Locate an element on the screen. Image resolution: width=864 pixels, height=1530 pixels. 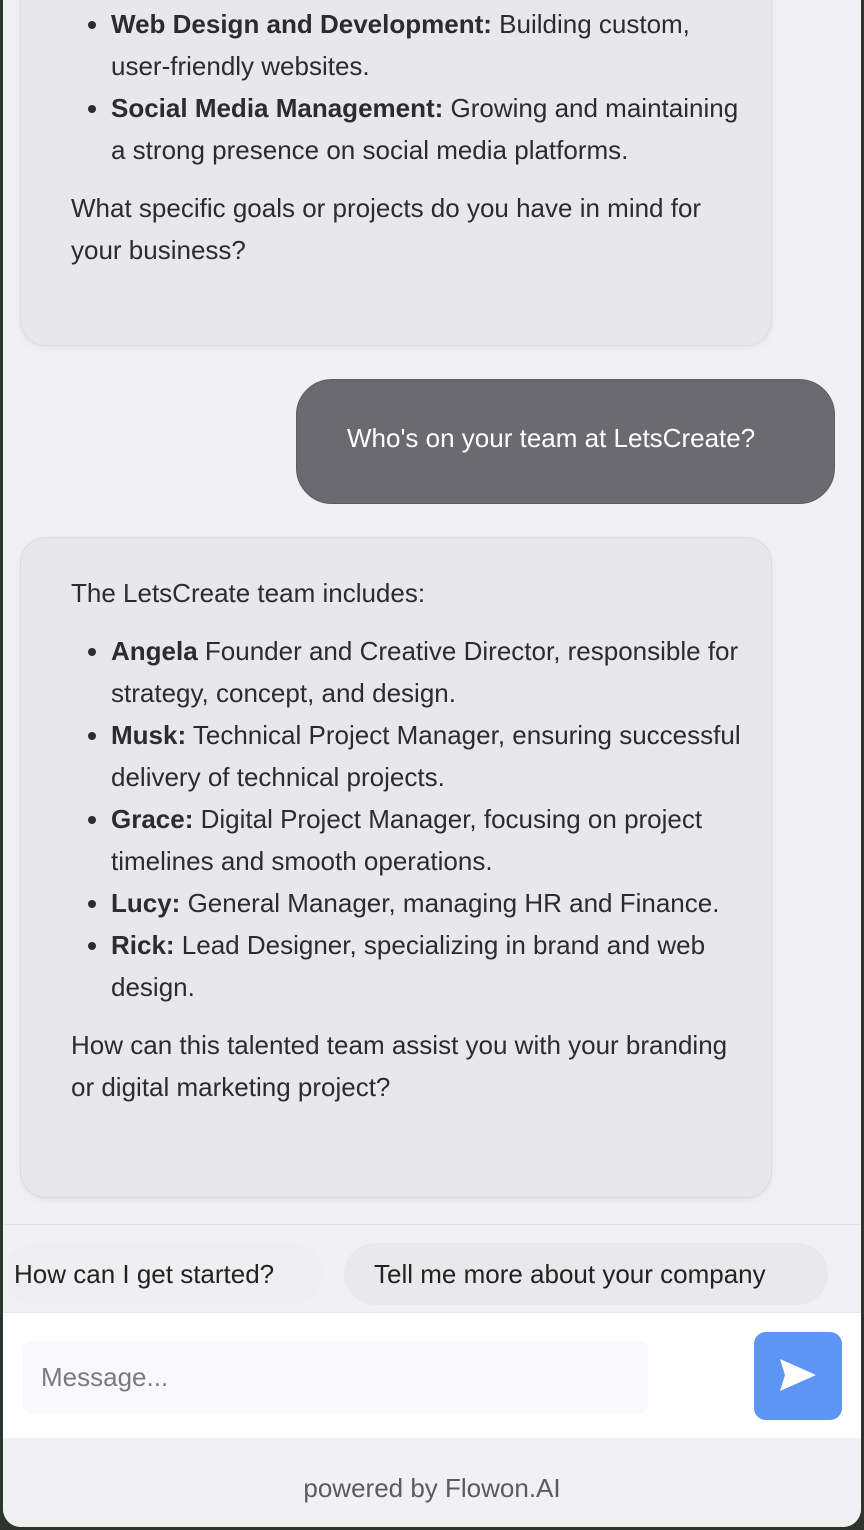
chip-label: How can I get started? is located at coordinates (144, 1273).